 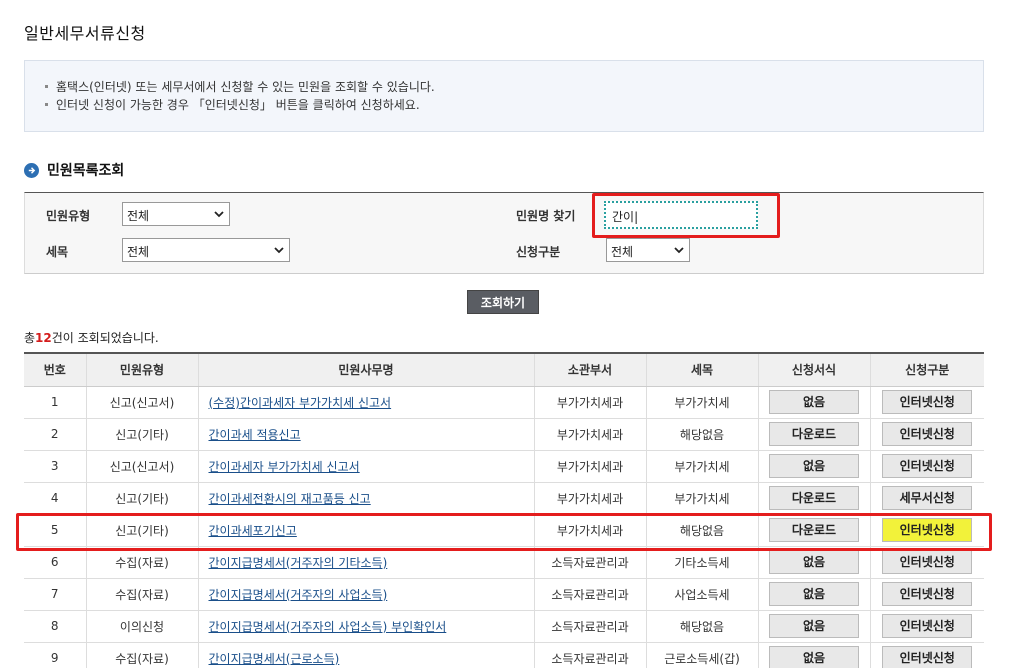 What do you see at coordinates (503, 302) in the screenshot?
I see `search-button: 조회하기` at bounding box center [503, 302].